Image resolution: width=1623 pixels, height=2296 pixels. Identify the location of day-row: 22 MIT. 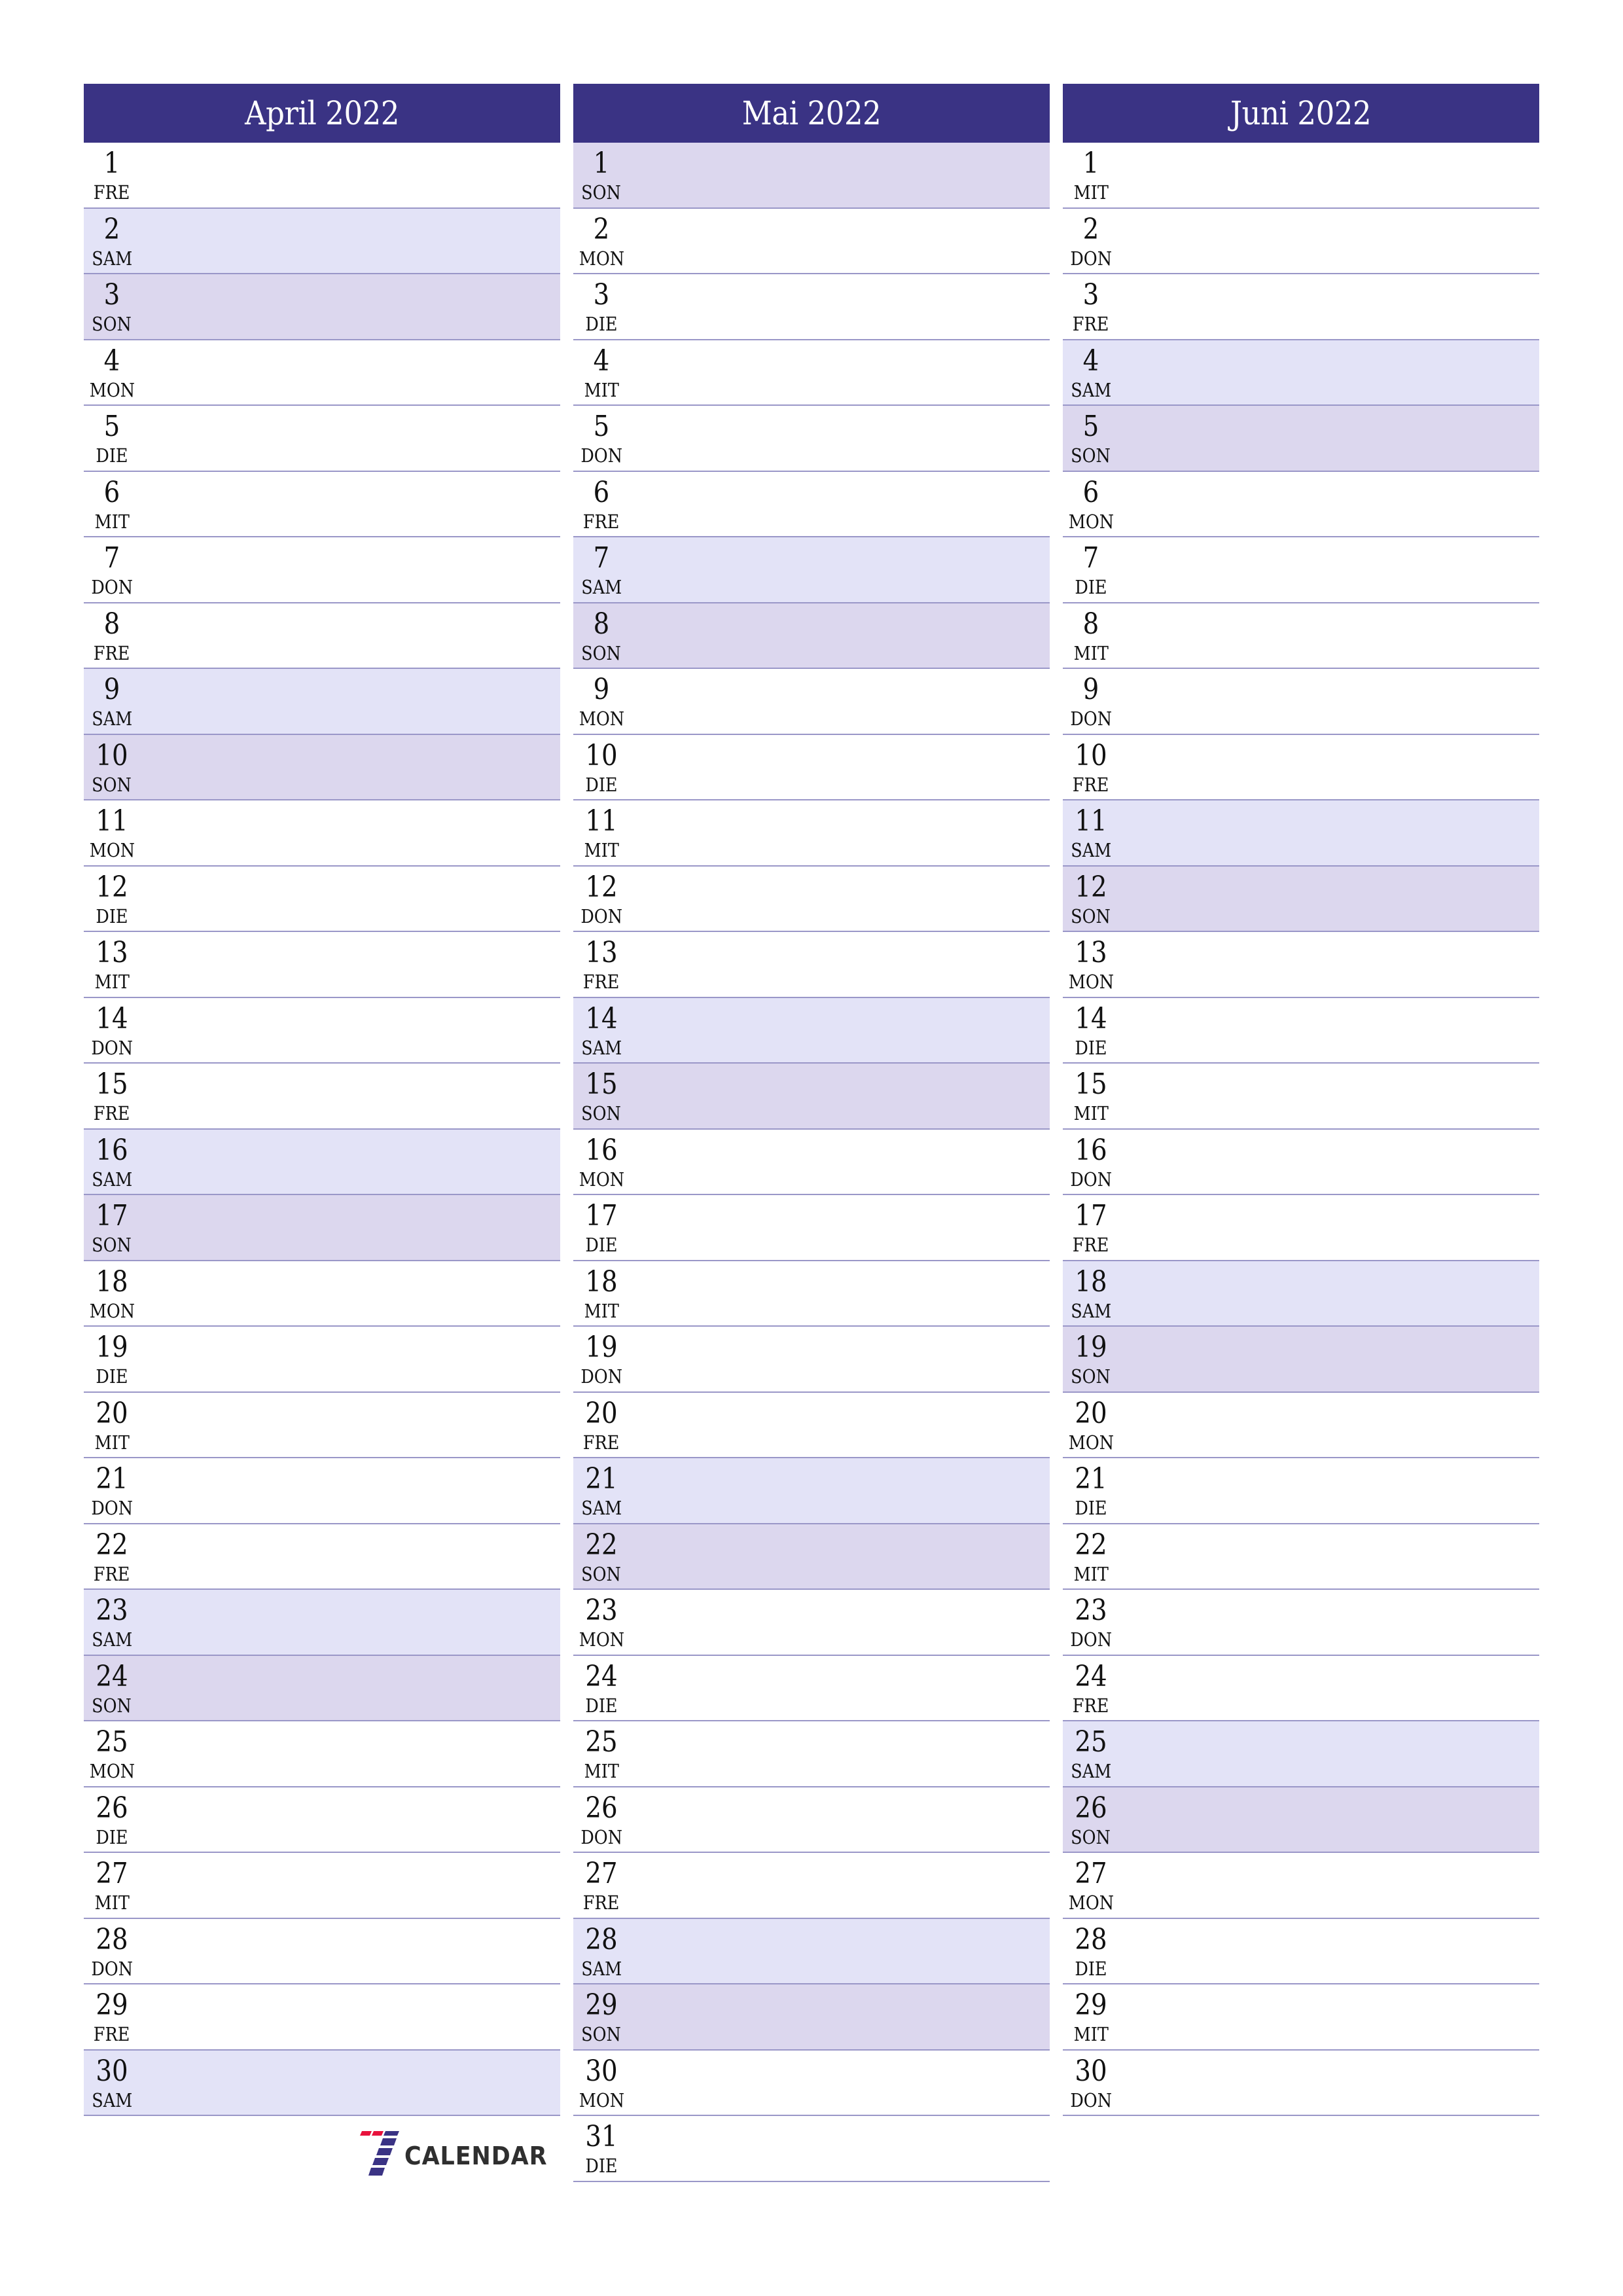
(1301, 1557).